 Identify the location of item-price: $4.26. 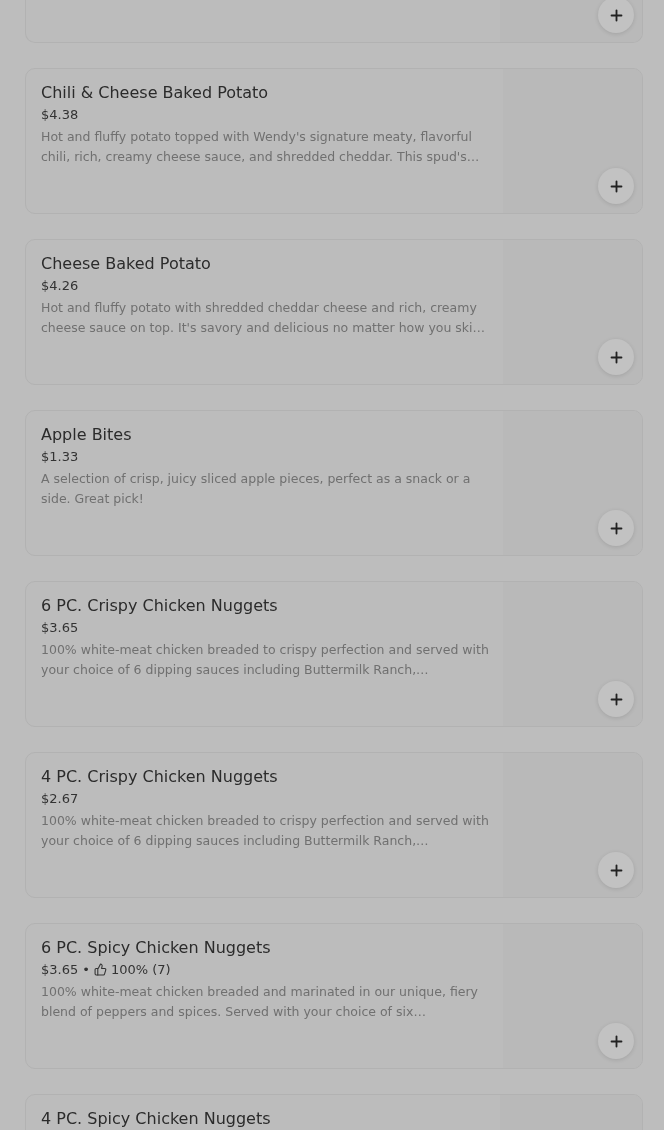
(60, 285).